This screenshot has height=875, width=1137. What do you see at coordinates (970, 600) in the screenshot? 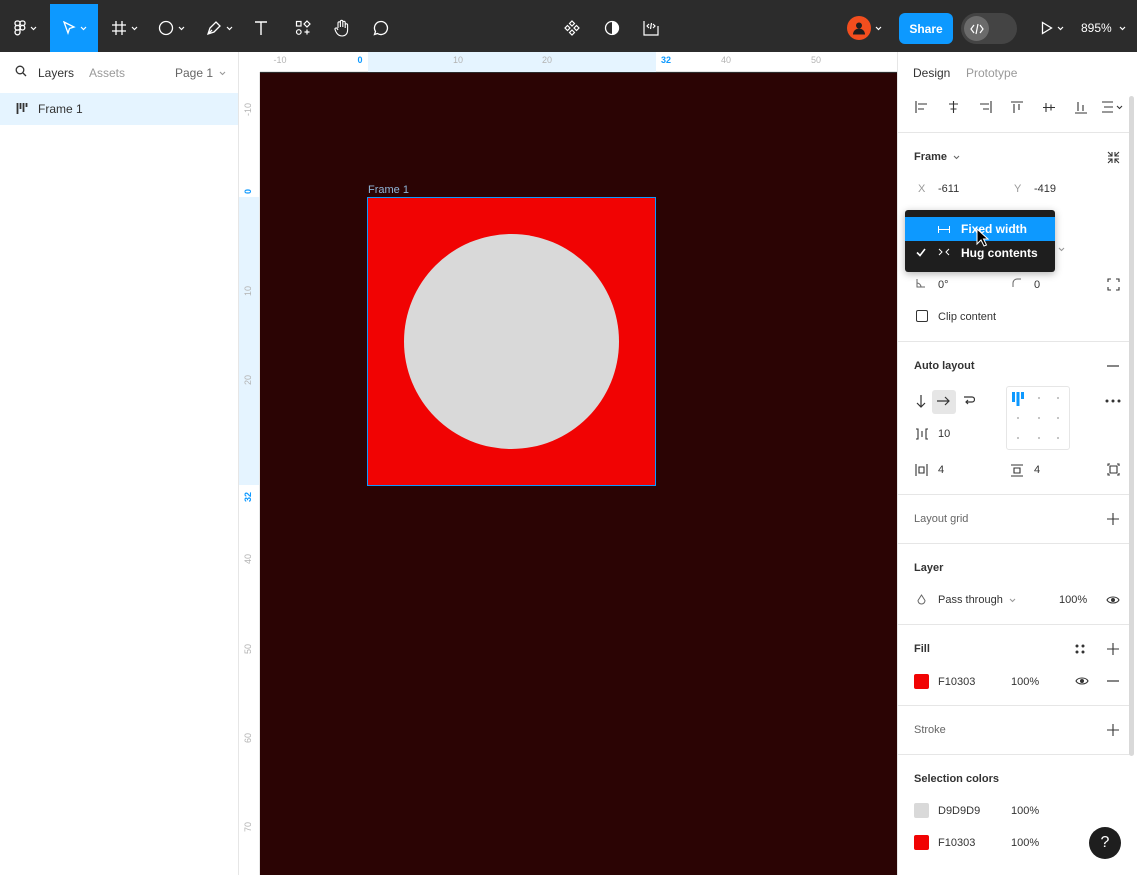
I see `blend-mode-label: Pass through` at bounding box center [970, 600].